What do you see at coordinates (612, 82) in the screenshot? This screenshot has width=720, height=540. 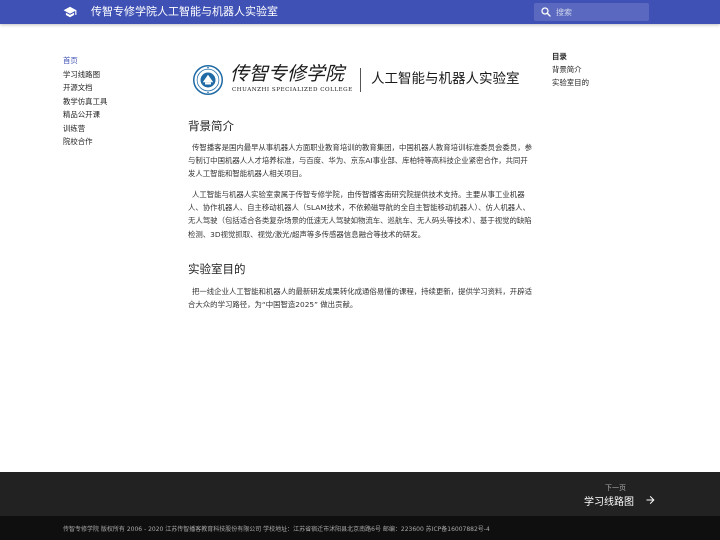 I see `toc-item-purpose: 实验室目的` at bounding box center [612, 82].